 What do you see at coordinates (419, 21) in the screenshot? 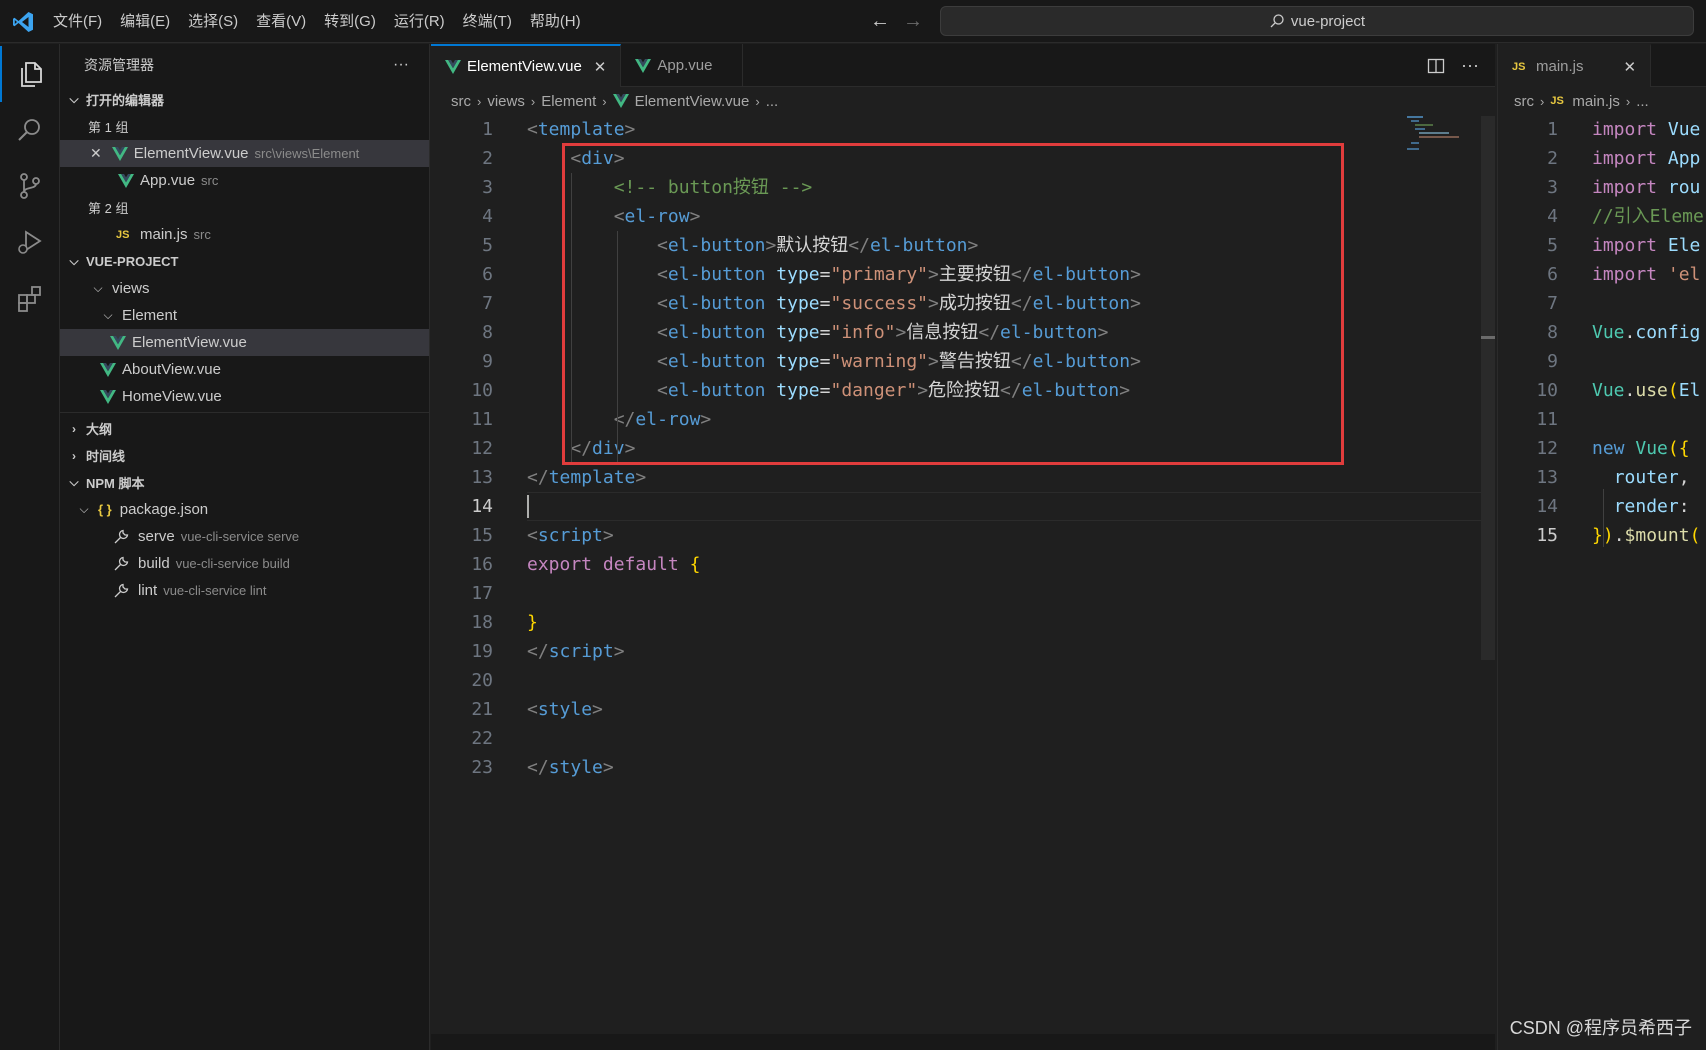
I see `menu-run: 运行(R)` at bounding box center [419, 21].